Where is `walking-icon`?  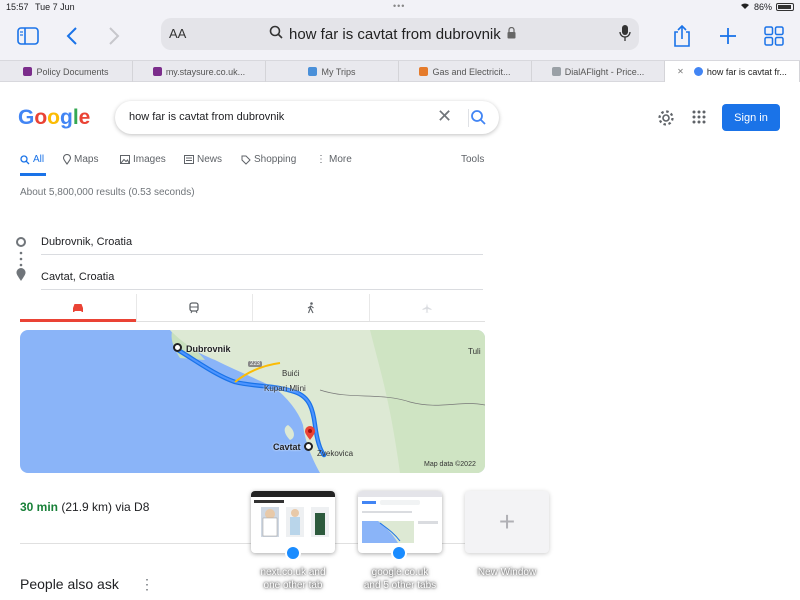
walking-icon is located at coordinates (310, 307).